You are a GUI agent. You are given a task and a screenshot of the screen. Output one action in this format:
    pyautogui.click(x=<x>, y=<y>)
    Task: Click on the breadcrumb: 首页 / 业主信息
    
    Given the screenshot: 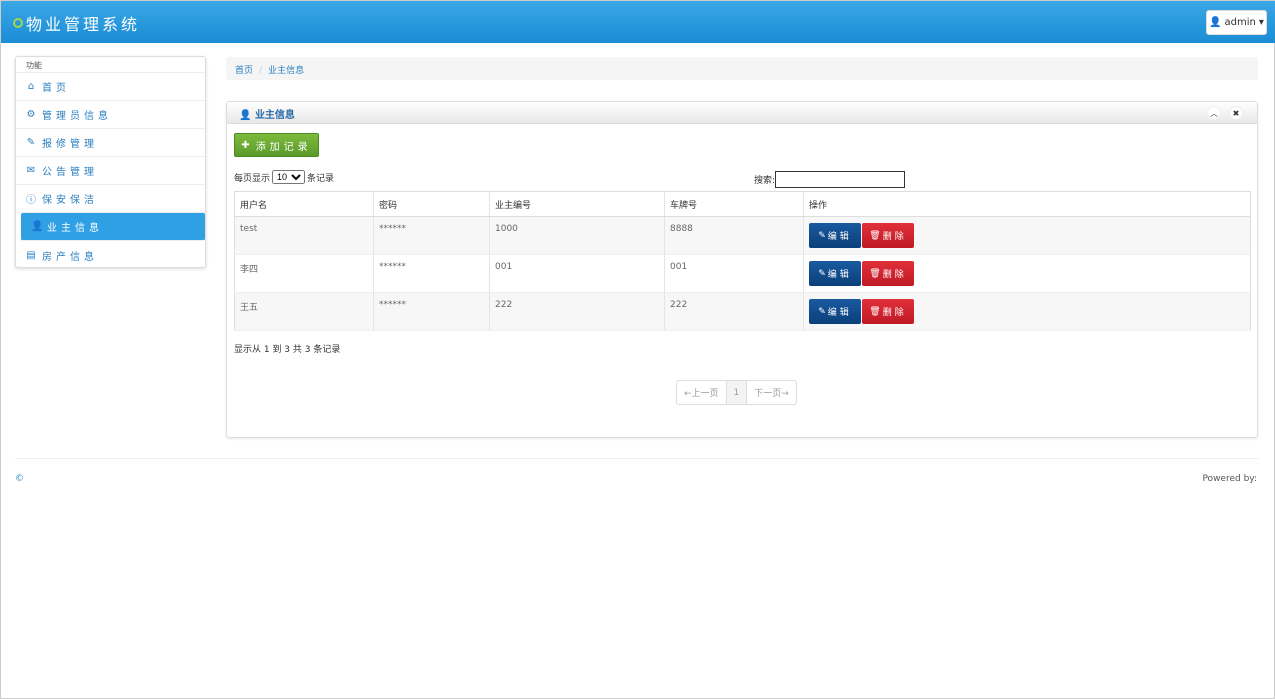 What is the action you would take?
    pyautogui.click(x=742, y=68)
    